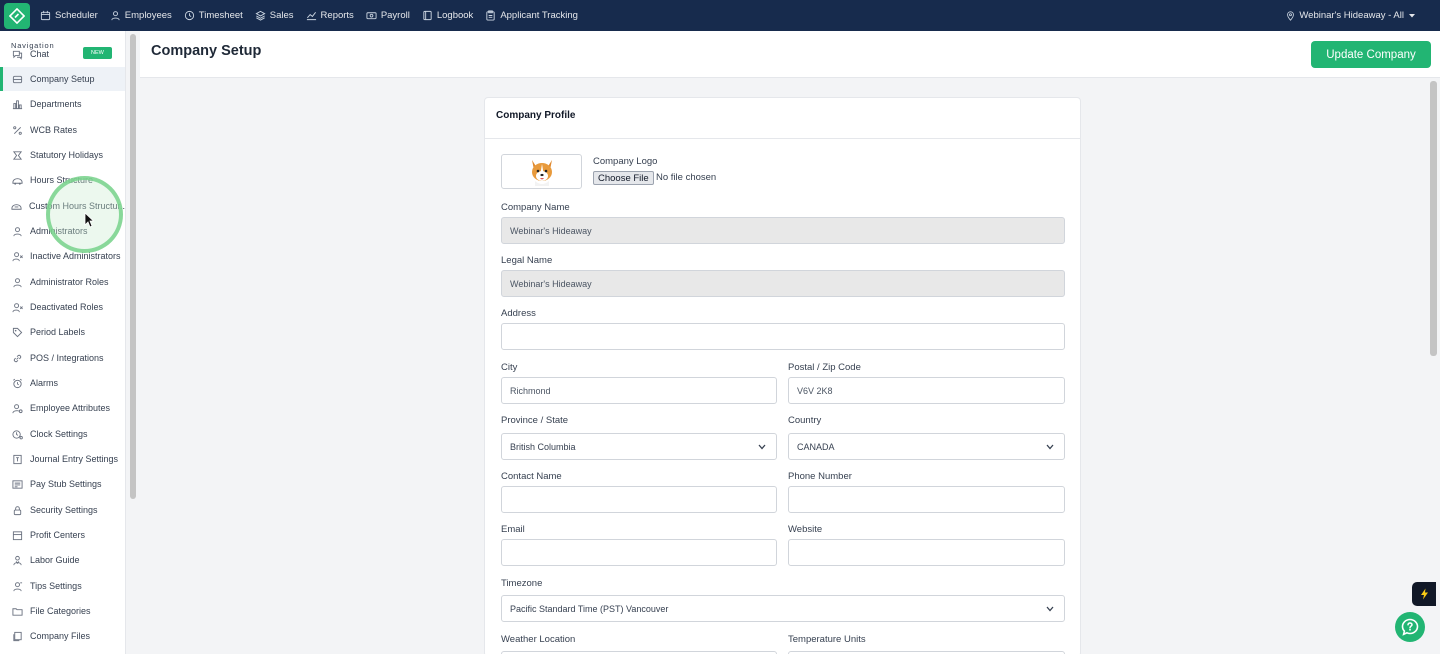 The height and width of the screenshot is (654, 1440). Describe the element at coordinates (97, 53) in the screenshot. I see `new-badge: NEW` at that location.